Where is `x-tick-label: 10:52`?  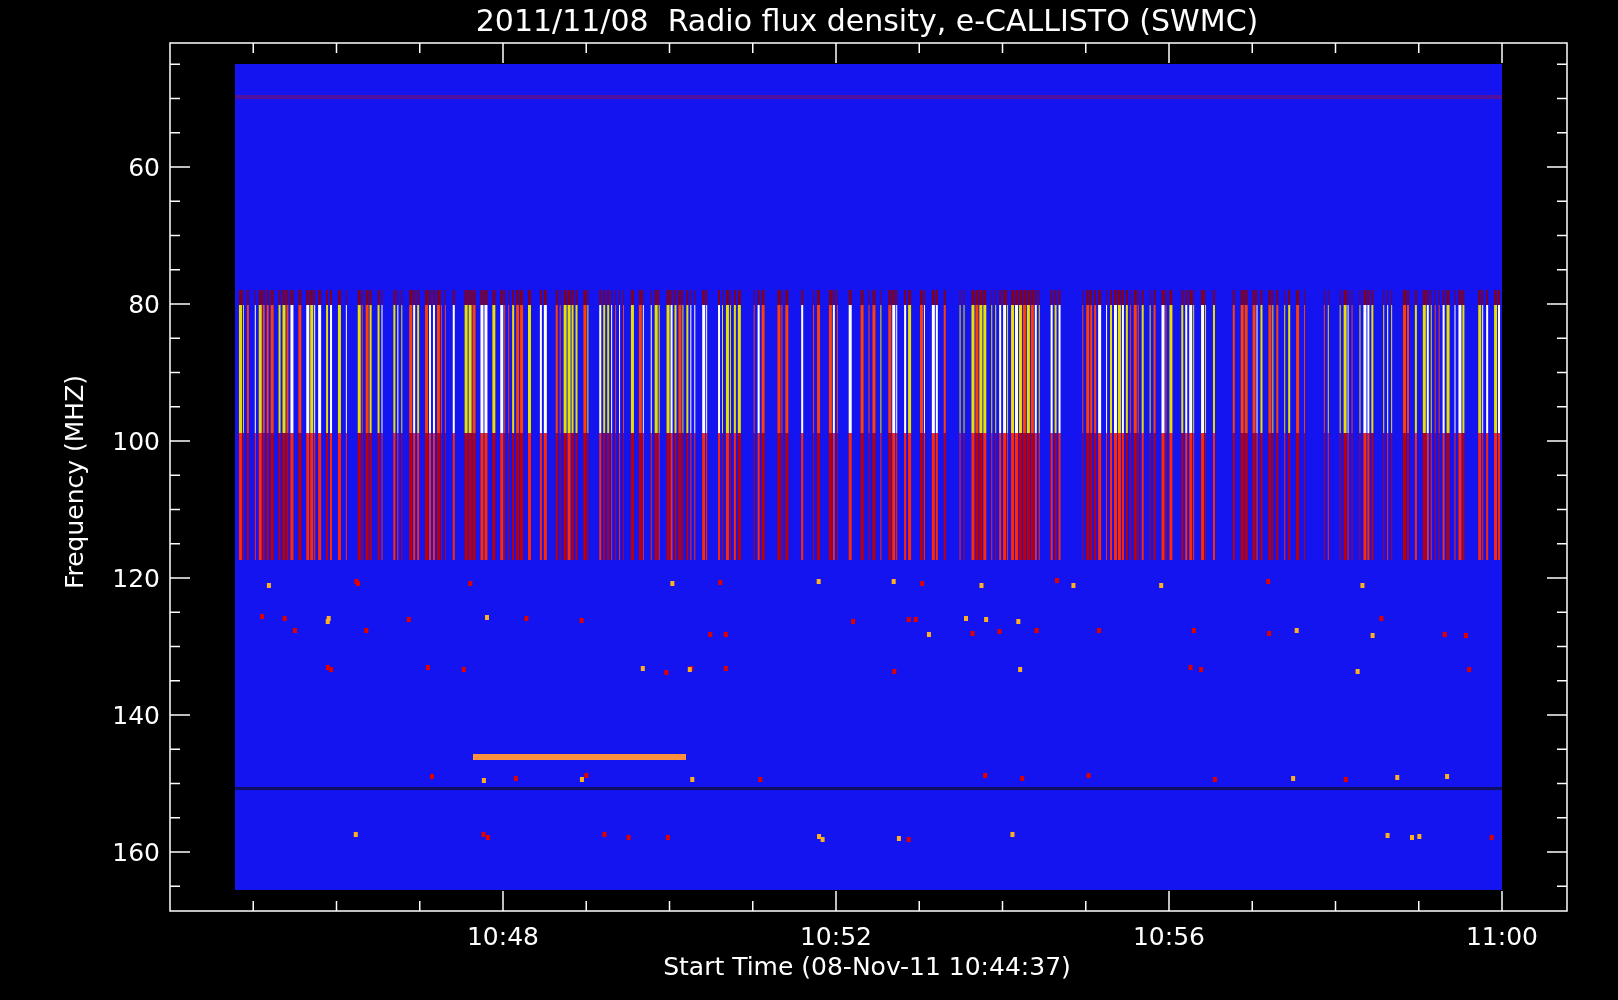
x-tick-label: 10:52 is located at coordinates (836, 936).